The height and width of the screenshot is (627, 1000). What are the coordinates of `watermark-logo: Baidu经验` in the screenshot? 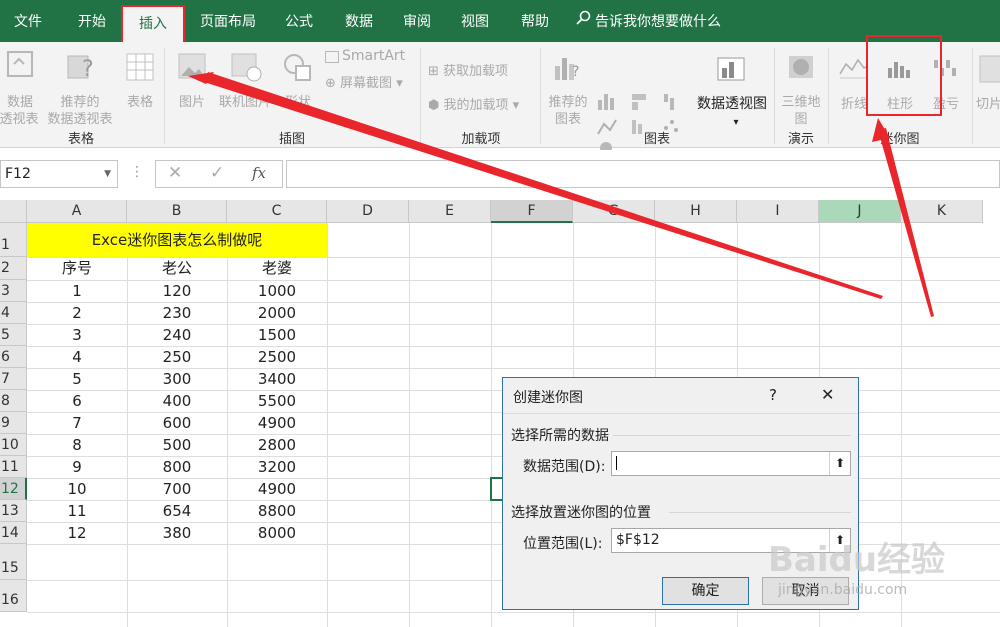 It's located at (857, 560).